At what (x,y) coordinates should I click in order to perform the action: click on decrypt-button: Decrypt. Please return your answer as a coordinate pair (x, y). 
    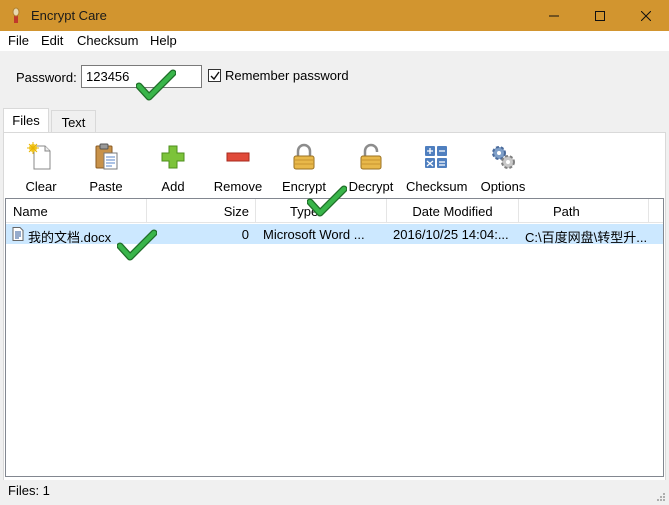
    Looking at the image, I should click on (371, 168).